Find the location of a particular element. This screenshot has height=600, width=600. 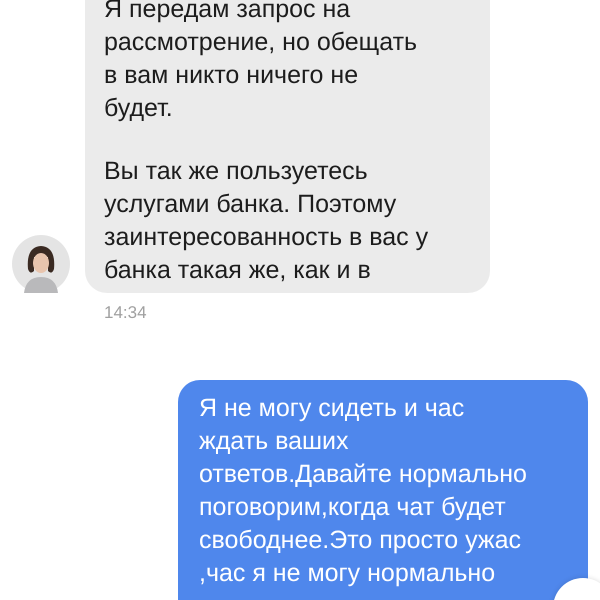

message-text: Вы так же пользуетесь услугами банка. Поэтому заинтересованность в вас у банка такая же, как и в is located at coordinates (267, 221).